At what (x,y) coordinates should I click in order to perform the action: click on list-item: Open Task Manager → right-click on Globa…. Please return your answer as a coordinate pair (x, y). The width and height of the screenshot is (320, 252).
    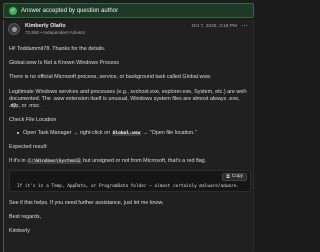
    Looking at the image, I should click on (133, 133).